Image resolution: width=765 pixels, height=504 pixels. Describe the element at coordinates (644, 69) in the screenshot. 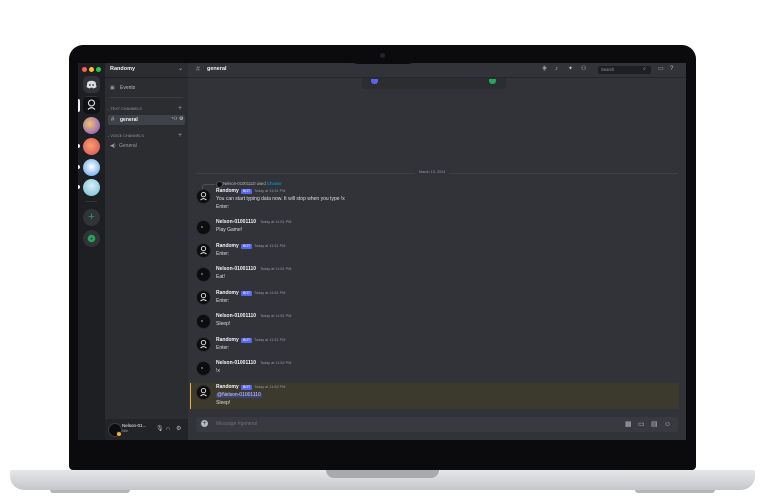

I see `search-icon: ⌕` at that location.